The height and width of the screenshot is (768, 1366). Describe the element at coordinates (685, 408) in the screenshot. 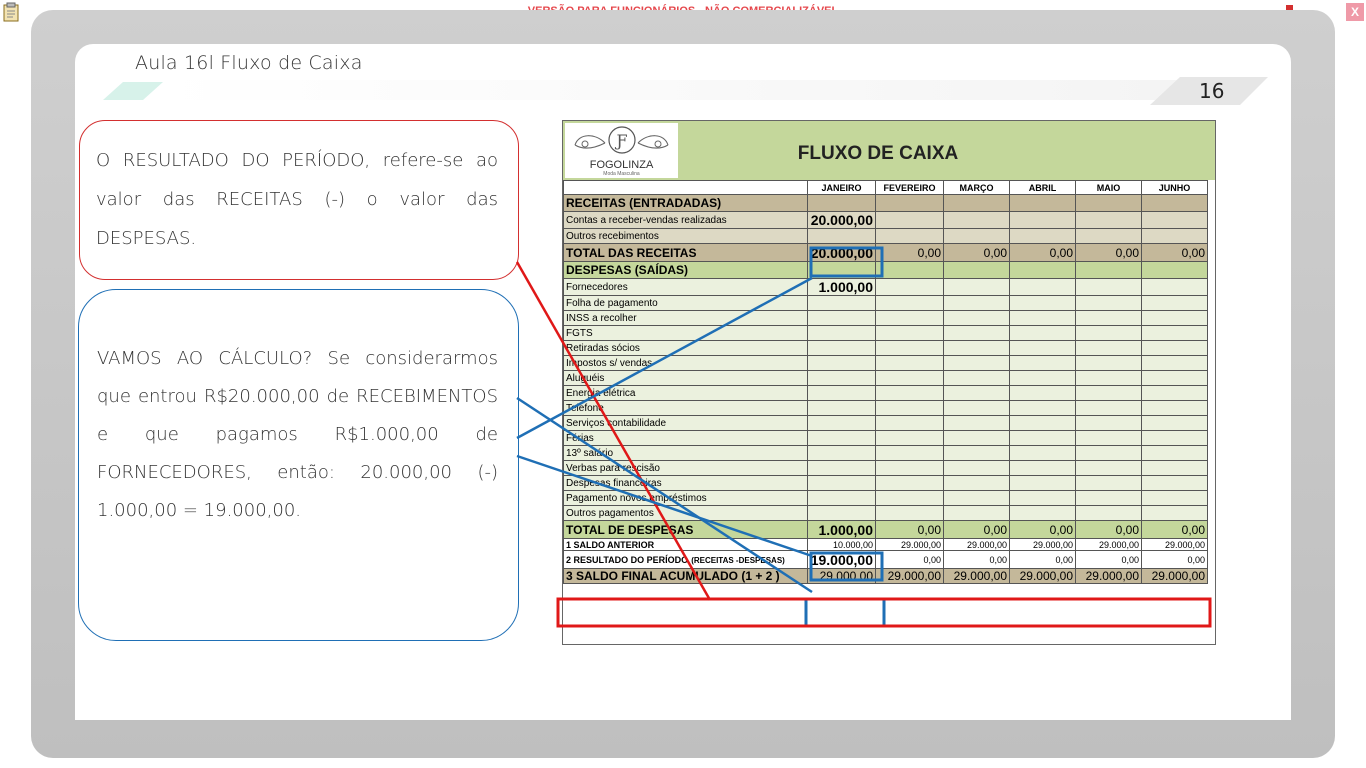

I see `row-label: Telefone` at that location.